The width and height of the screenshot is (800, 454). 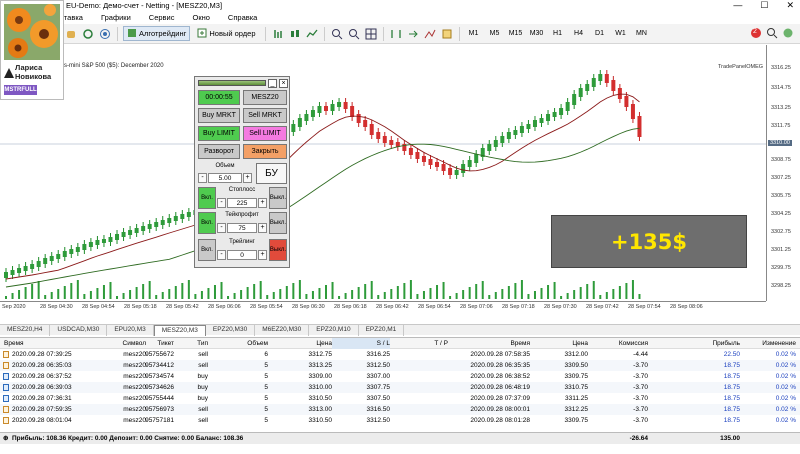 What do you see at coordinates (207, 223) in the screenshot?
I see `takeprofit-on-button: Вкл.` at bounding box center [207, 223].